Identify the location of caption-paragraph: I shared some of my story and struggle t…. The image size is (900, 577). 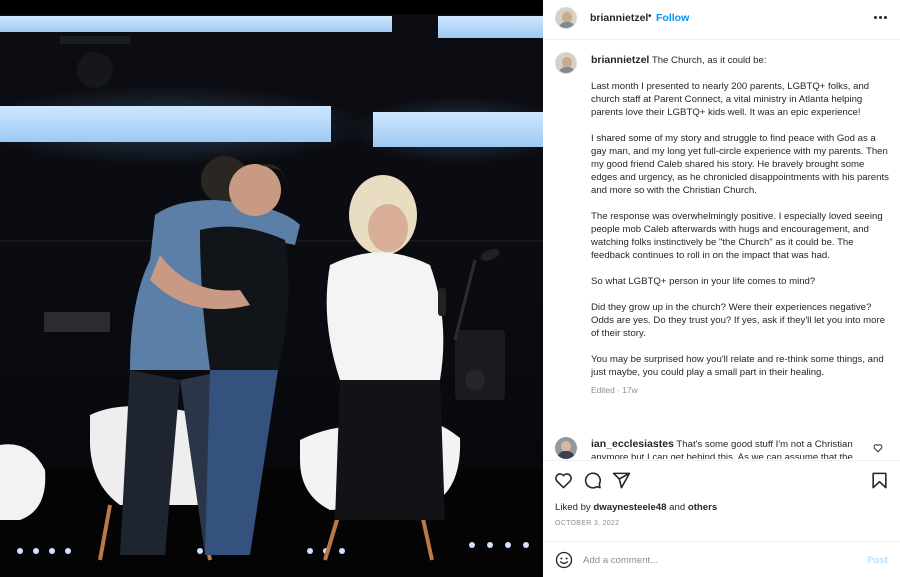
(740, 164).